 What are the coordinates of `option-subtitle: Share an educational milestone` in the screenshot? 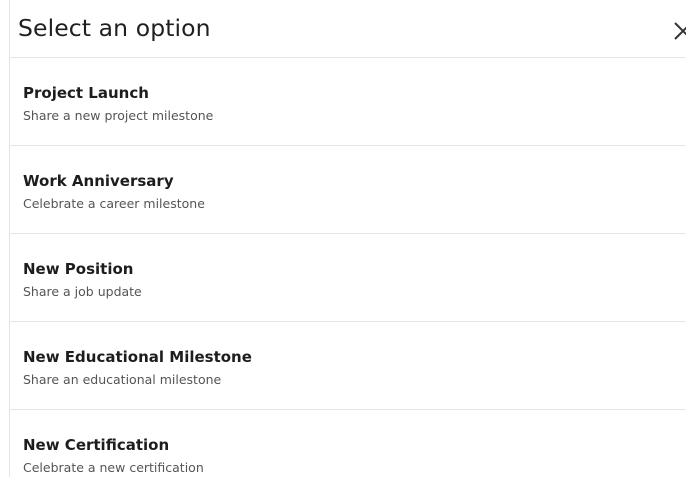 It's located at (122, 379).